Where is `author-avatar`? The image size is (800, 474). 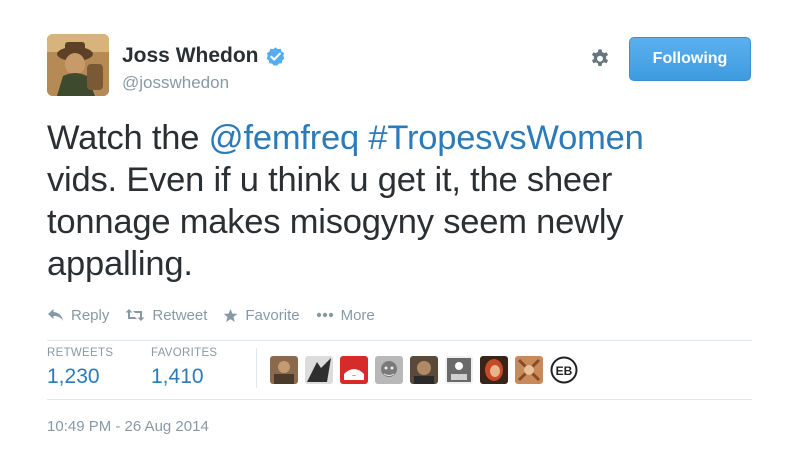
author-avatar is located at coordinates (78, 65).